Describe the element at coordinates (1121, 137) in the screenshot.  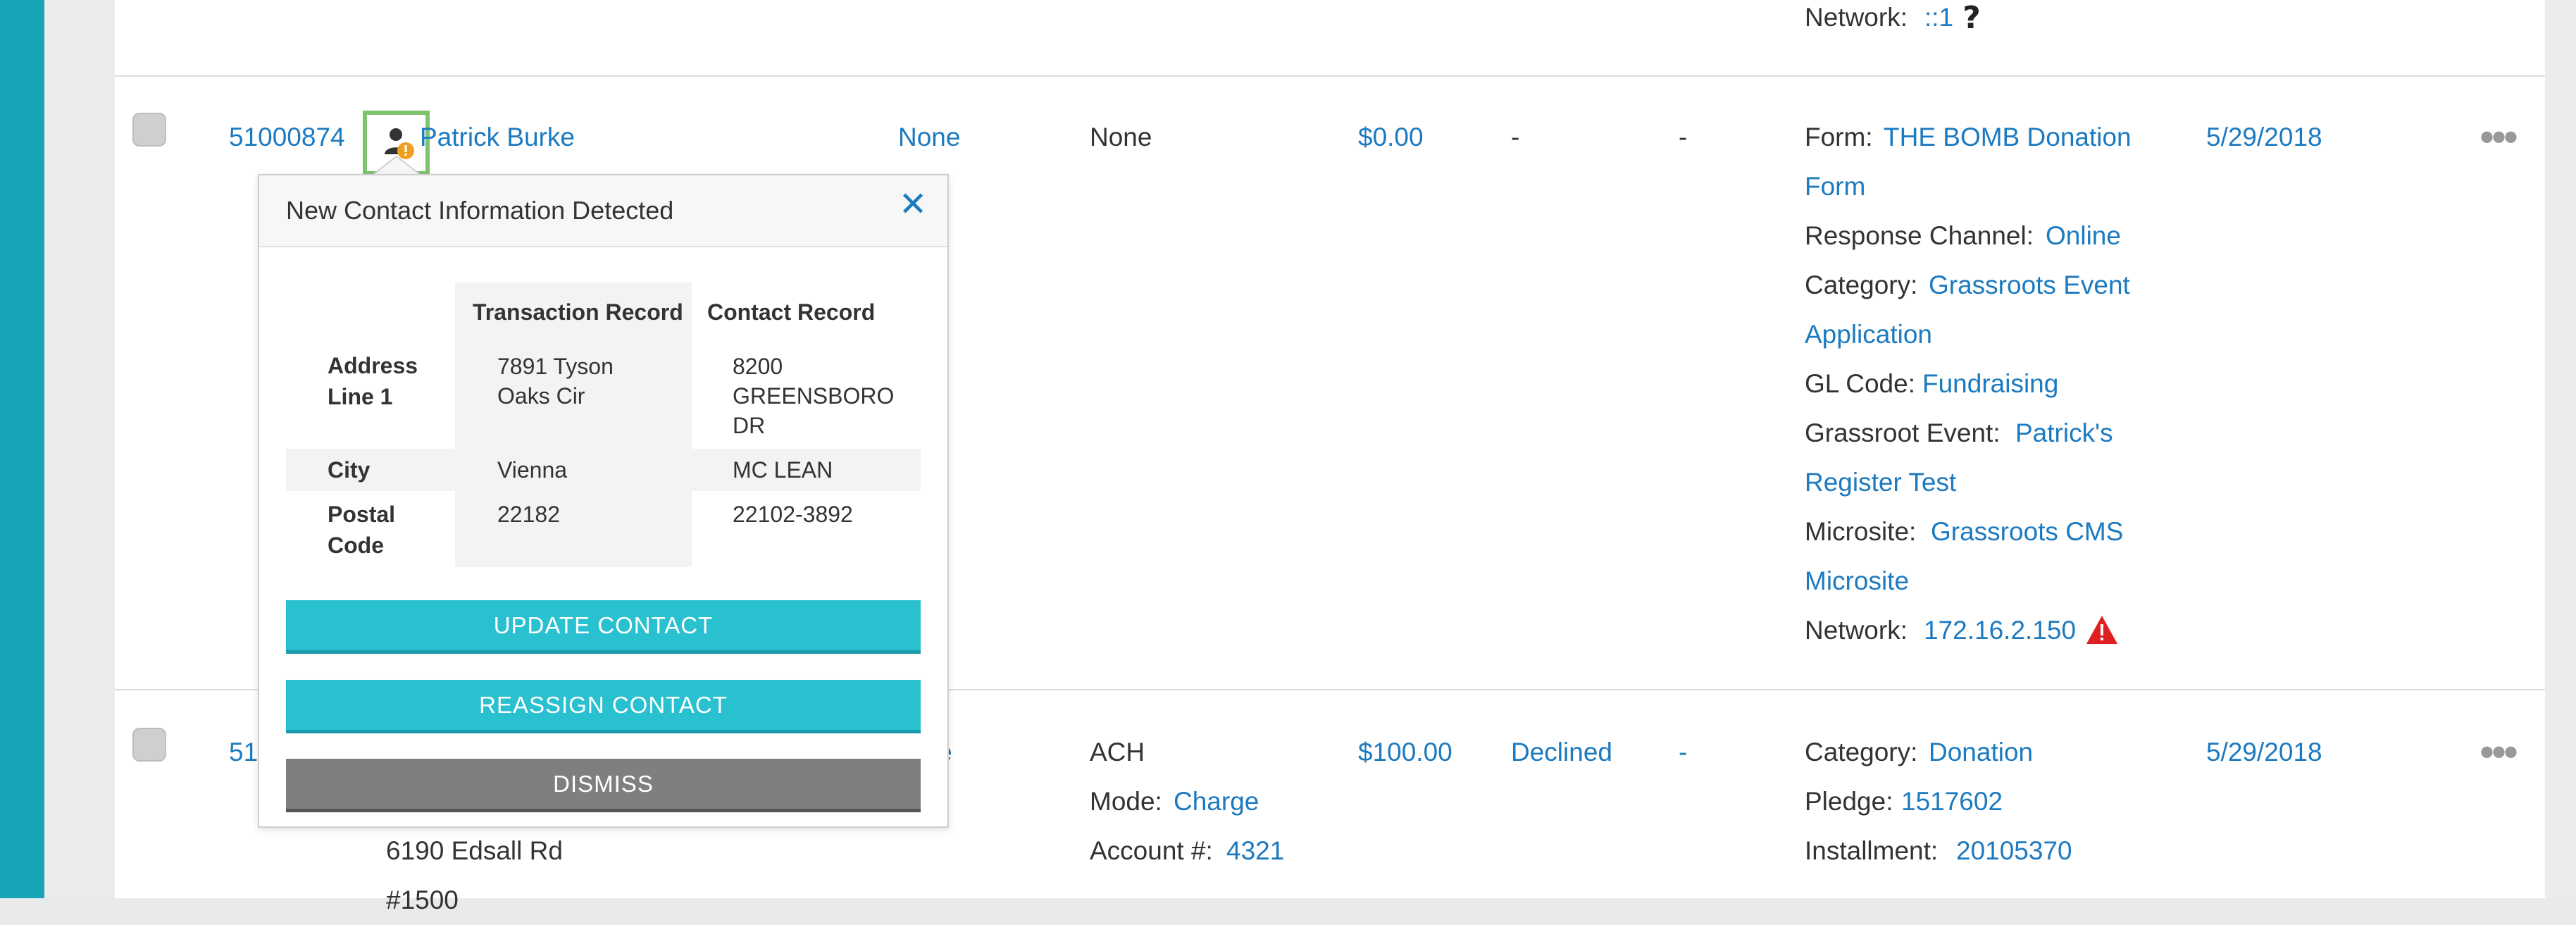
I see `payment-method: None` at that location.